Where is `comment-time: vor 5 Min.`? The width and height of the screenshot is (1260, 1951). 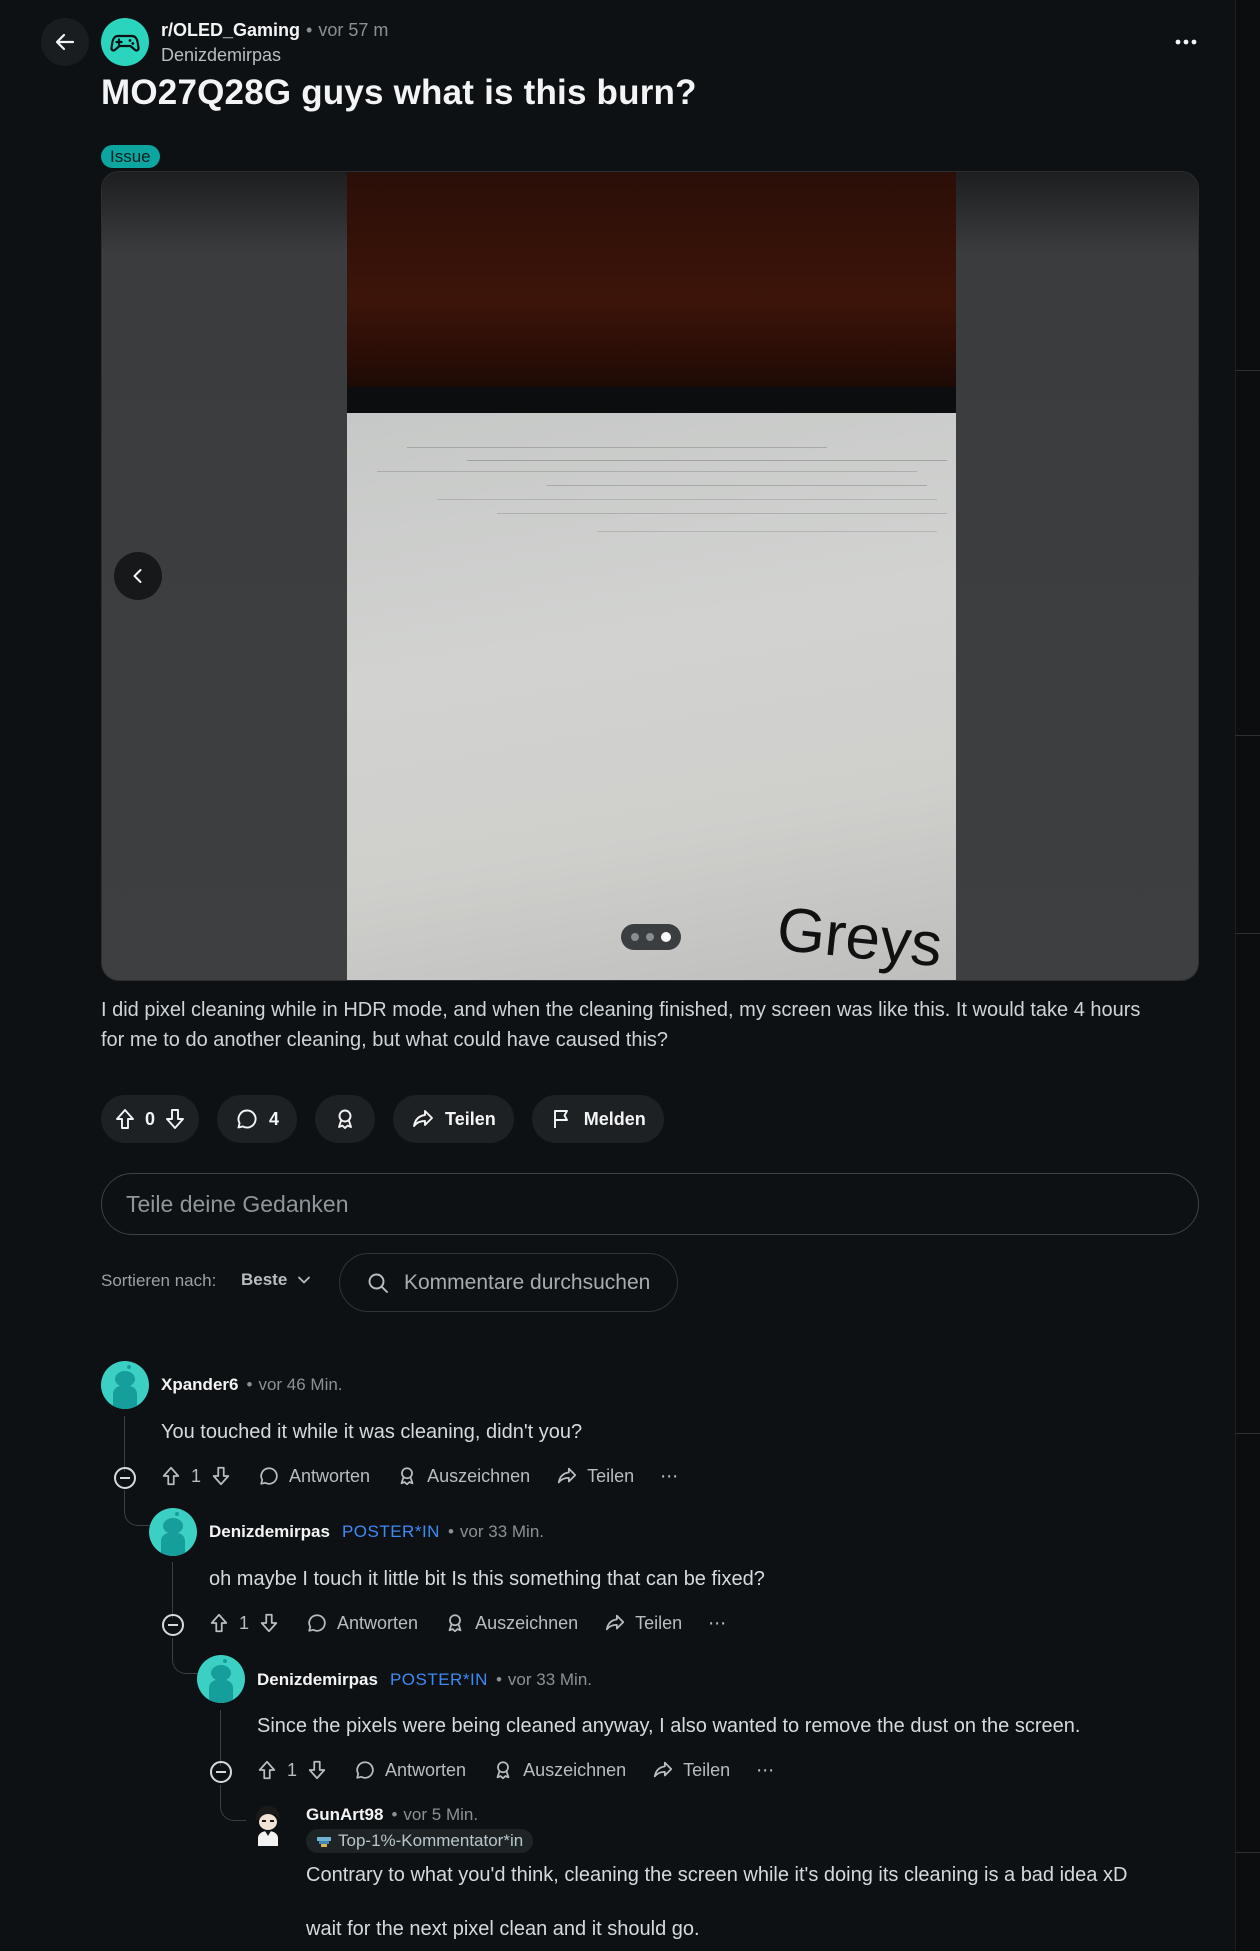 comment-time: vor 5 Min. is located at coordinates (441, 1814).